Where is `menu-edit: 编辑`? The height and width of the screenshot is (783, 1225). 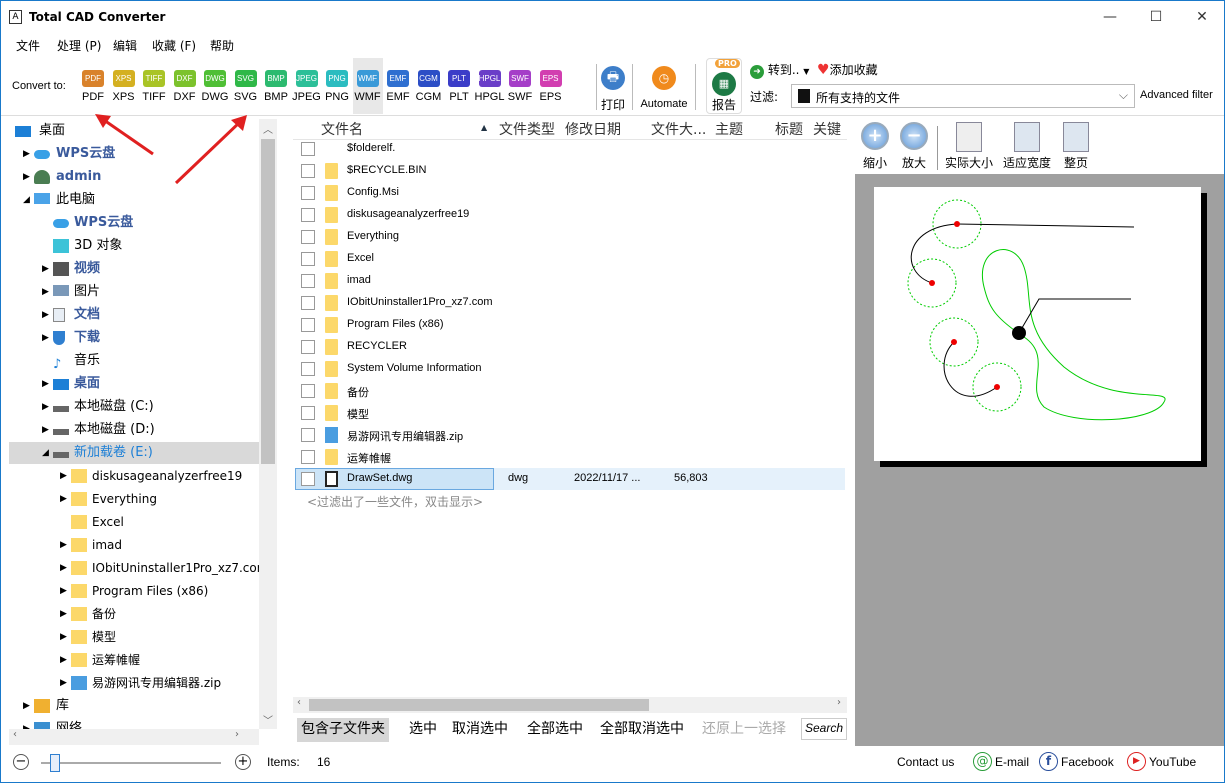
menu-edit: 编辑 is located at coordinates (125, 45).